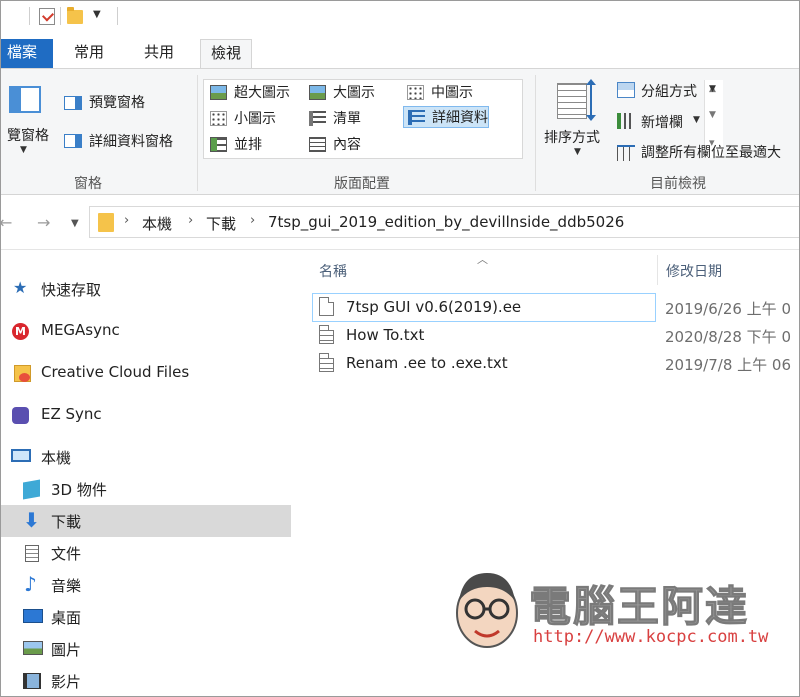 The height and width of the screenshot is (697, 800). Describe the element at coordinates (146, 680) in the screenshot. I see `sidebar-item-videos: 影片` at that location.